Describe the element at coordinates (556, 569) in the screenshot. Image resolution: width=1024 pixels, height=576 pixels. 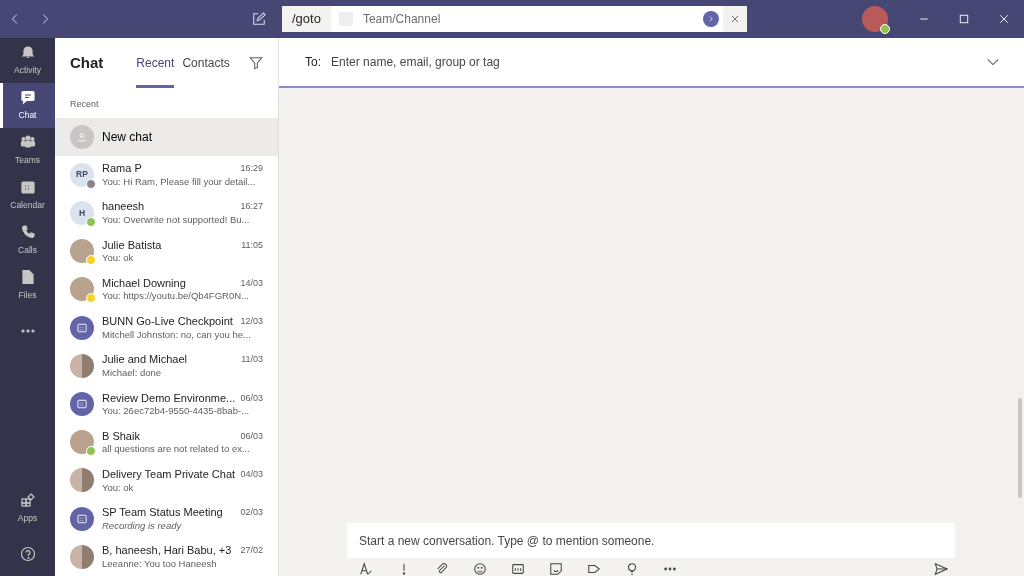
I see `sticker-icon` at that location.